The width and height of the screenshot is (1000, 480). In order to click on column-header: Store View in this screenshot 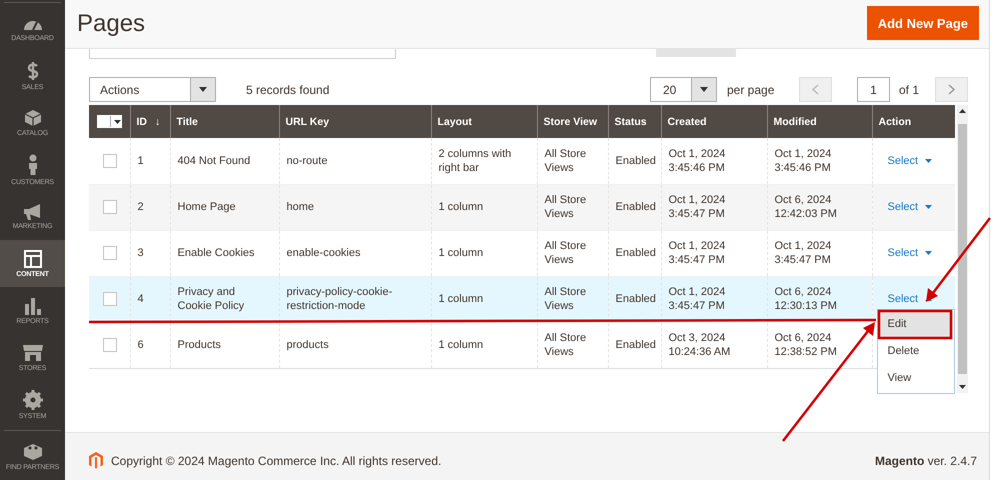, I will do `click(572, 121)`.